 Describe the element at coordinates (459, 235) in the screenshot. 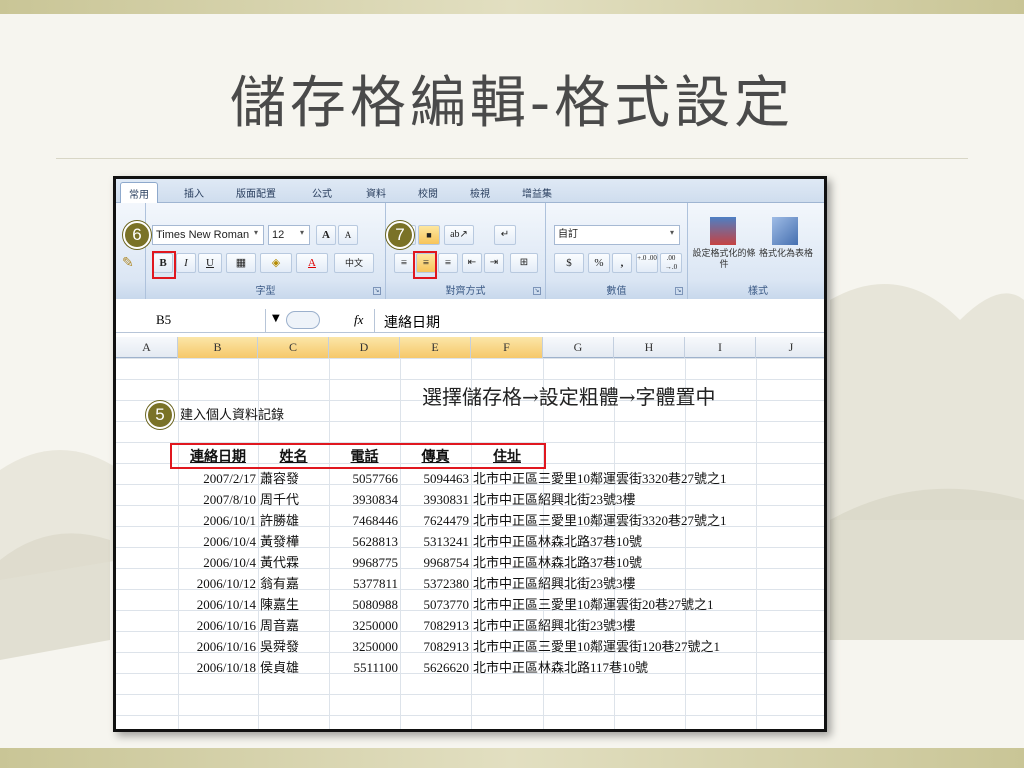

I see `orientation-button: ab↗` at that location.